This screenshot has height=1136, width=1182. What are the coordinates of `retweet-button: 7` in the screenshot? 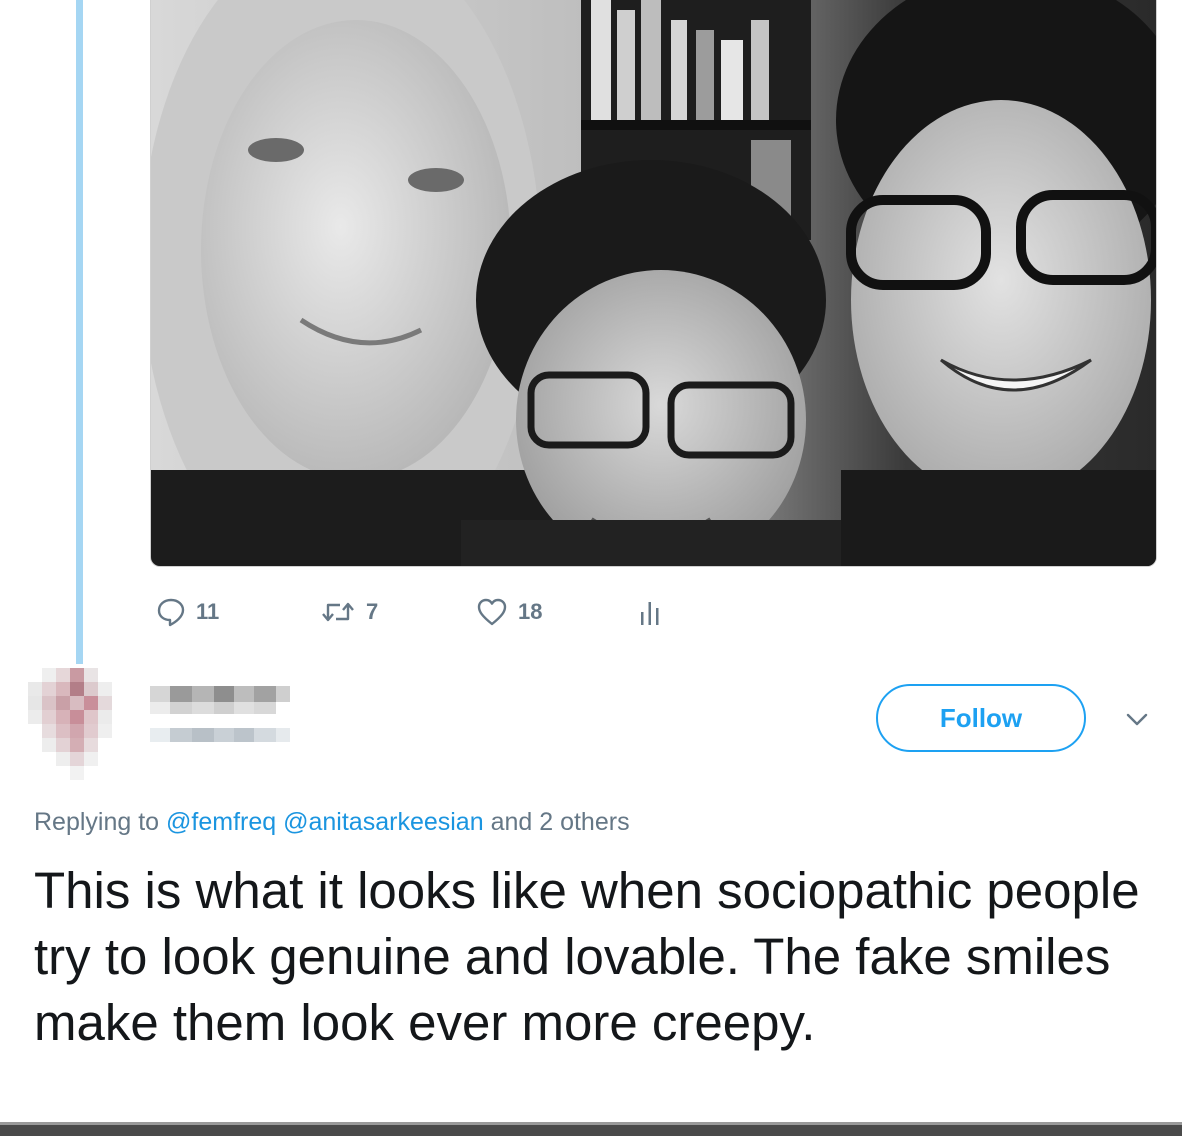 It's located at (349, 612).